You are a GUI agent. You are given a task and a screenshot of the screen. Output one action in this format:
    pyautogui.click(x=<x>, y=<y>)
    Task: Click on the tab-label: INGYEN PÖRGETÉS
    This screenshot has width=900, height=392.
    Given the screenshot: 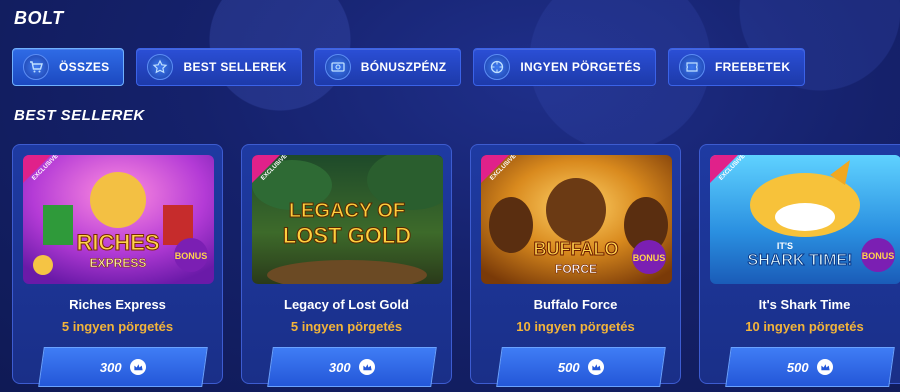 What is the action you would take?
    pyautogui.click(x=580, y=67)
    